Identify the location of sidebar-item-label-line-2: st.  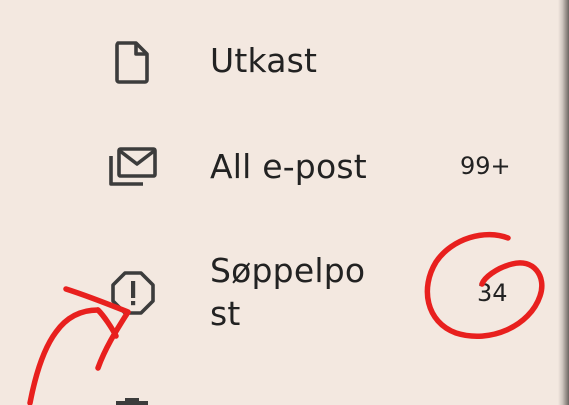
(225, 313).